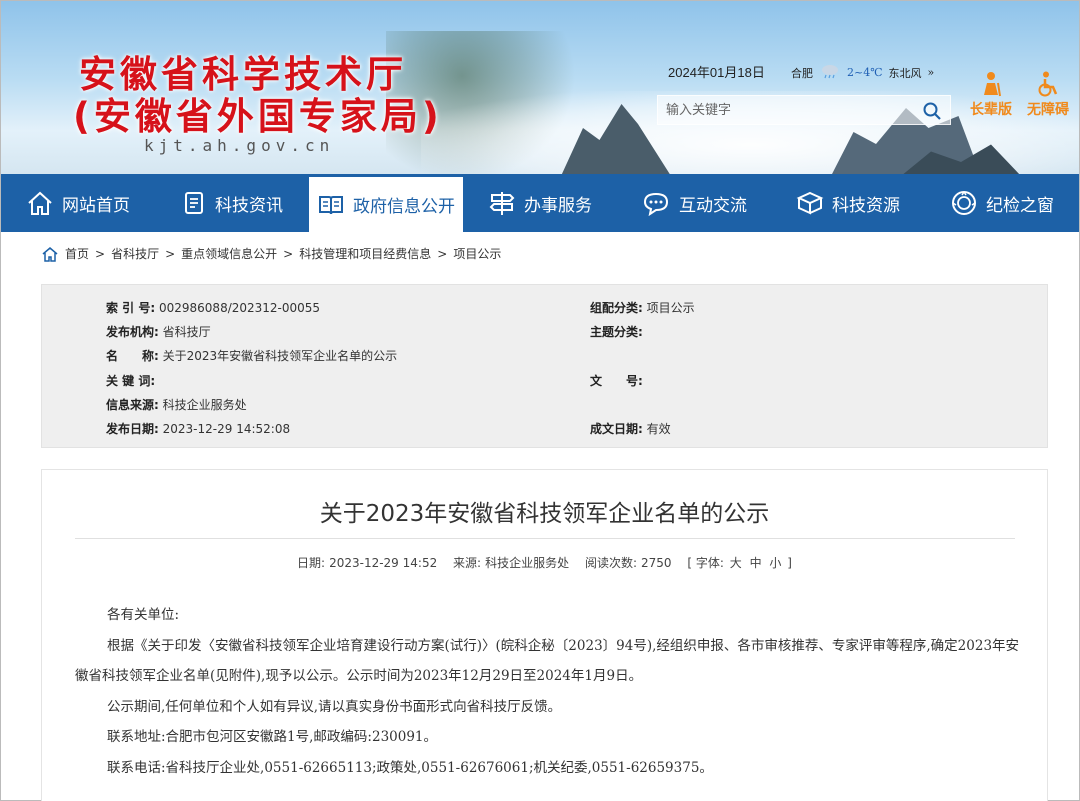 The image size is (1080, 801). I want to click on nav-label: 互动交流, so click(713, 205).